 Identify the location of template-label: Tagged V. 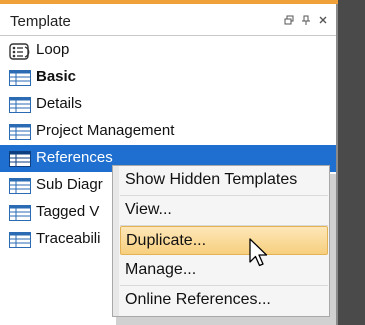
(68, 211).